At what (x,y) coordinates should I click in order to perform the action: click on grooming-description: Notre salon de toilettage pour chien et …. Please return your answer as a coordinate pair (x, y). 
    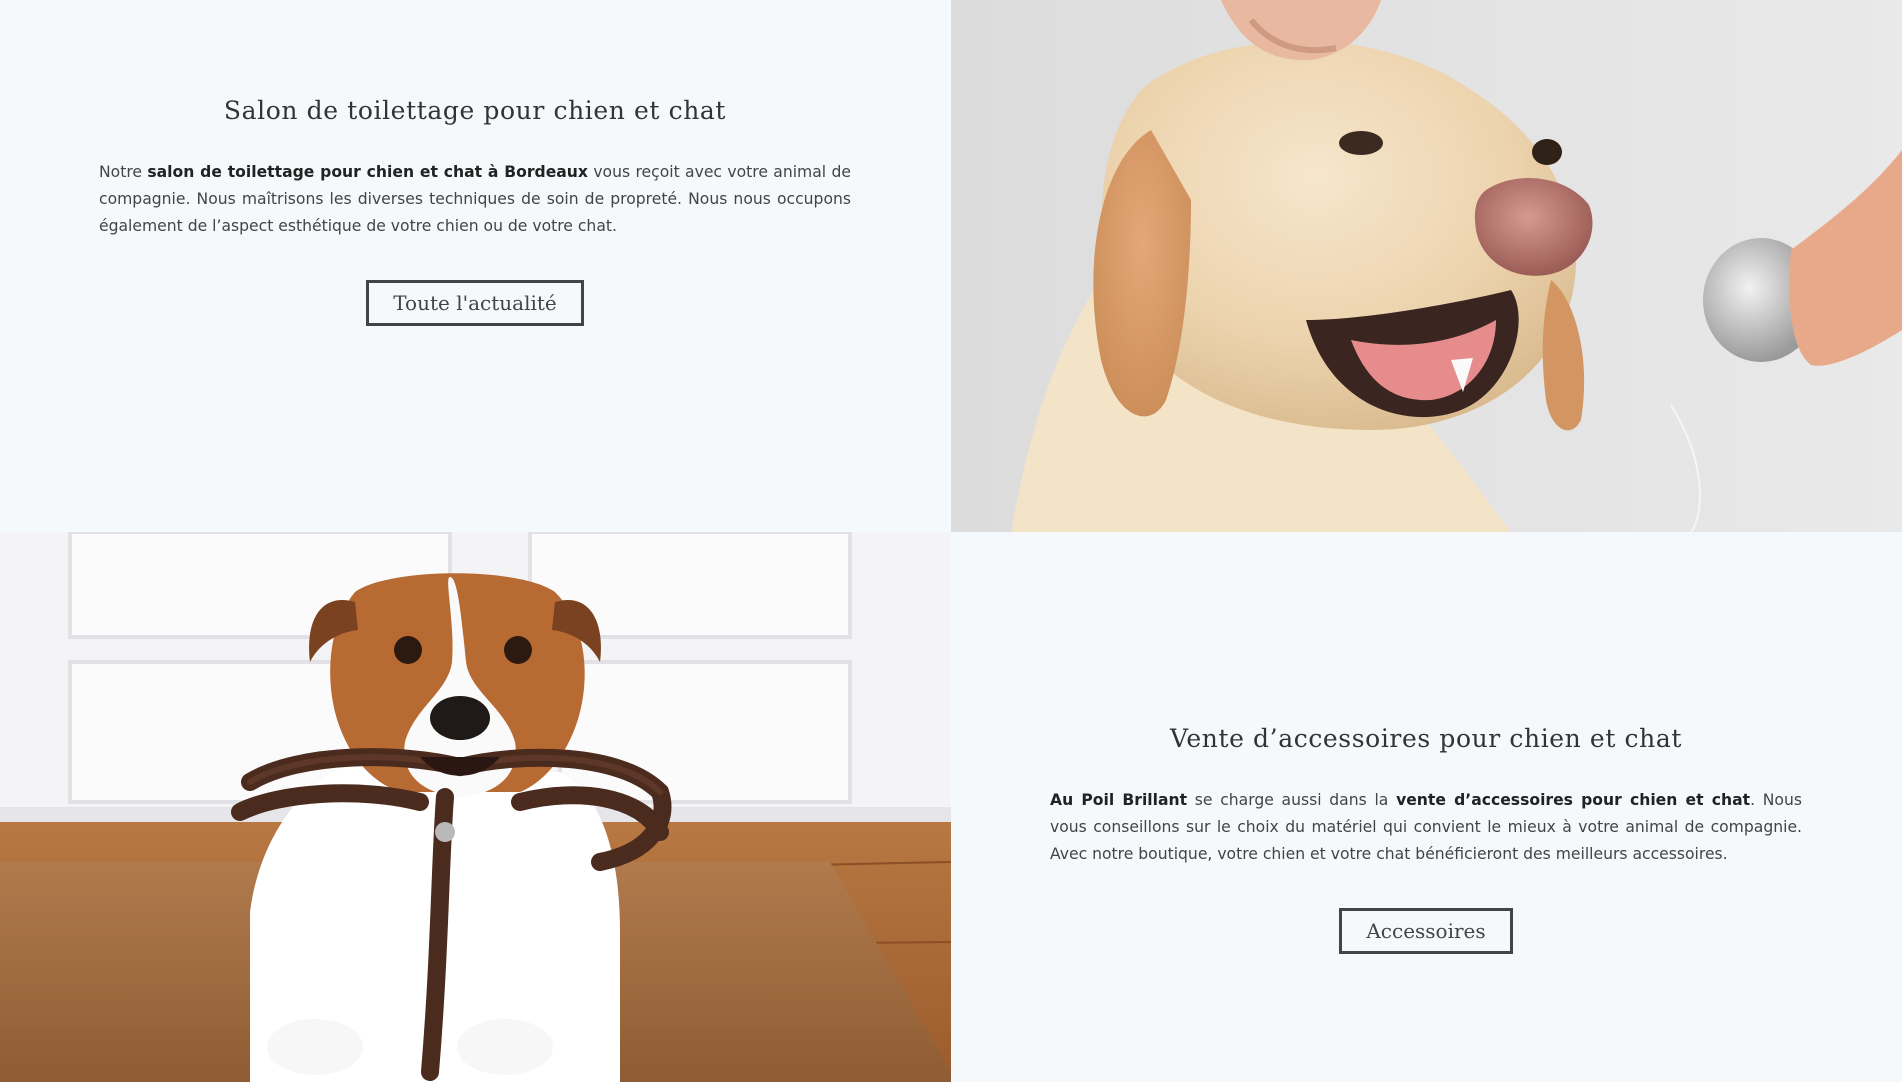
    Looking at the image, I should click on (475, 199).